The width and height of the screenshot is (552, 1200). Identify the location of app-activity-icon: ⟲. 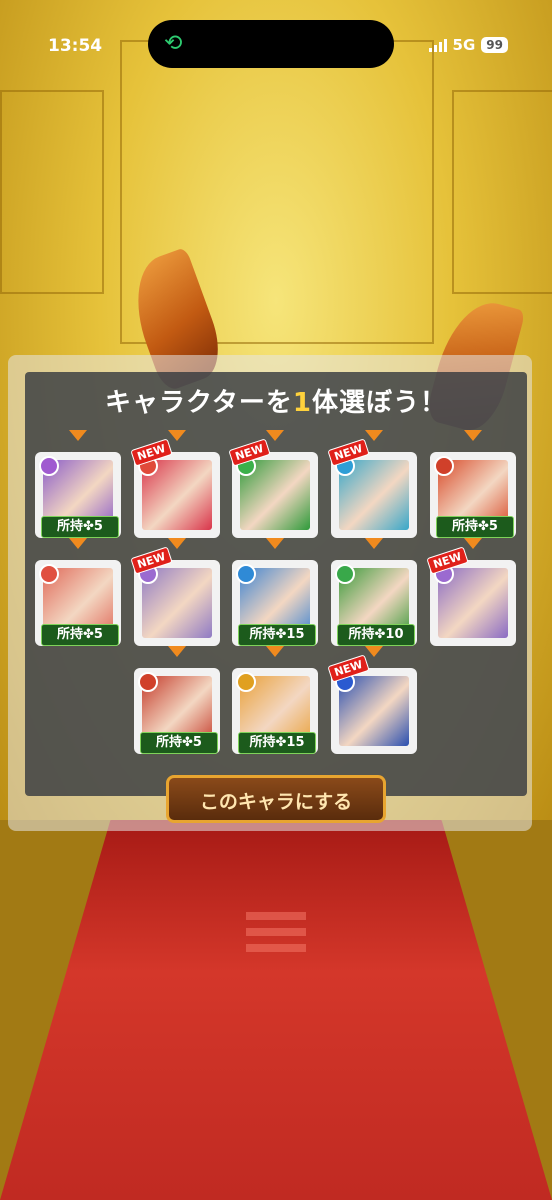
(173, 43).